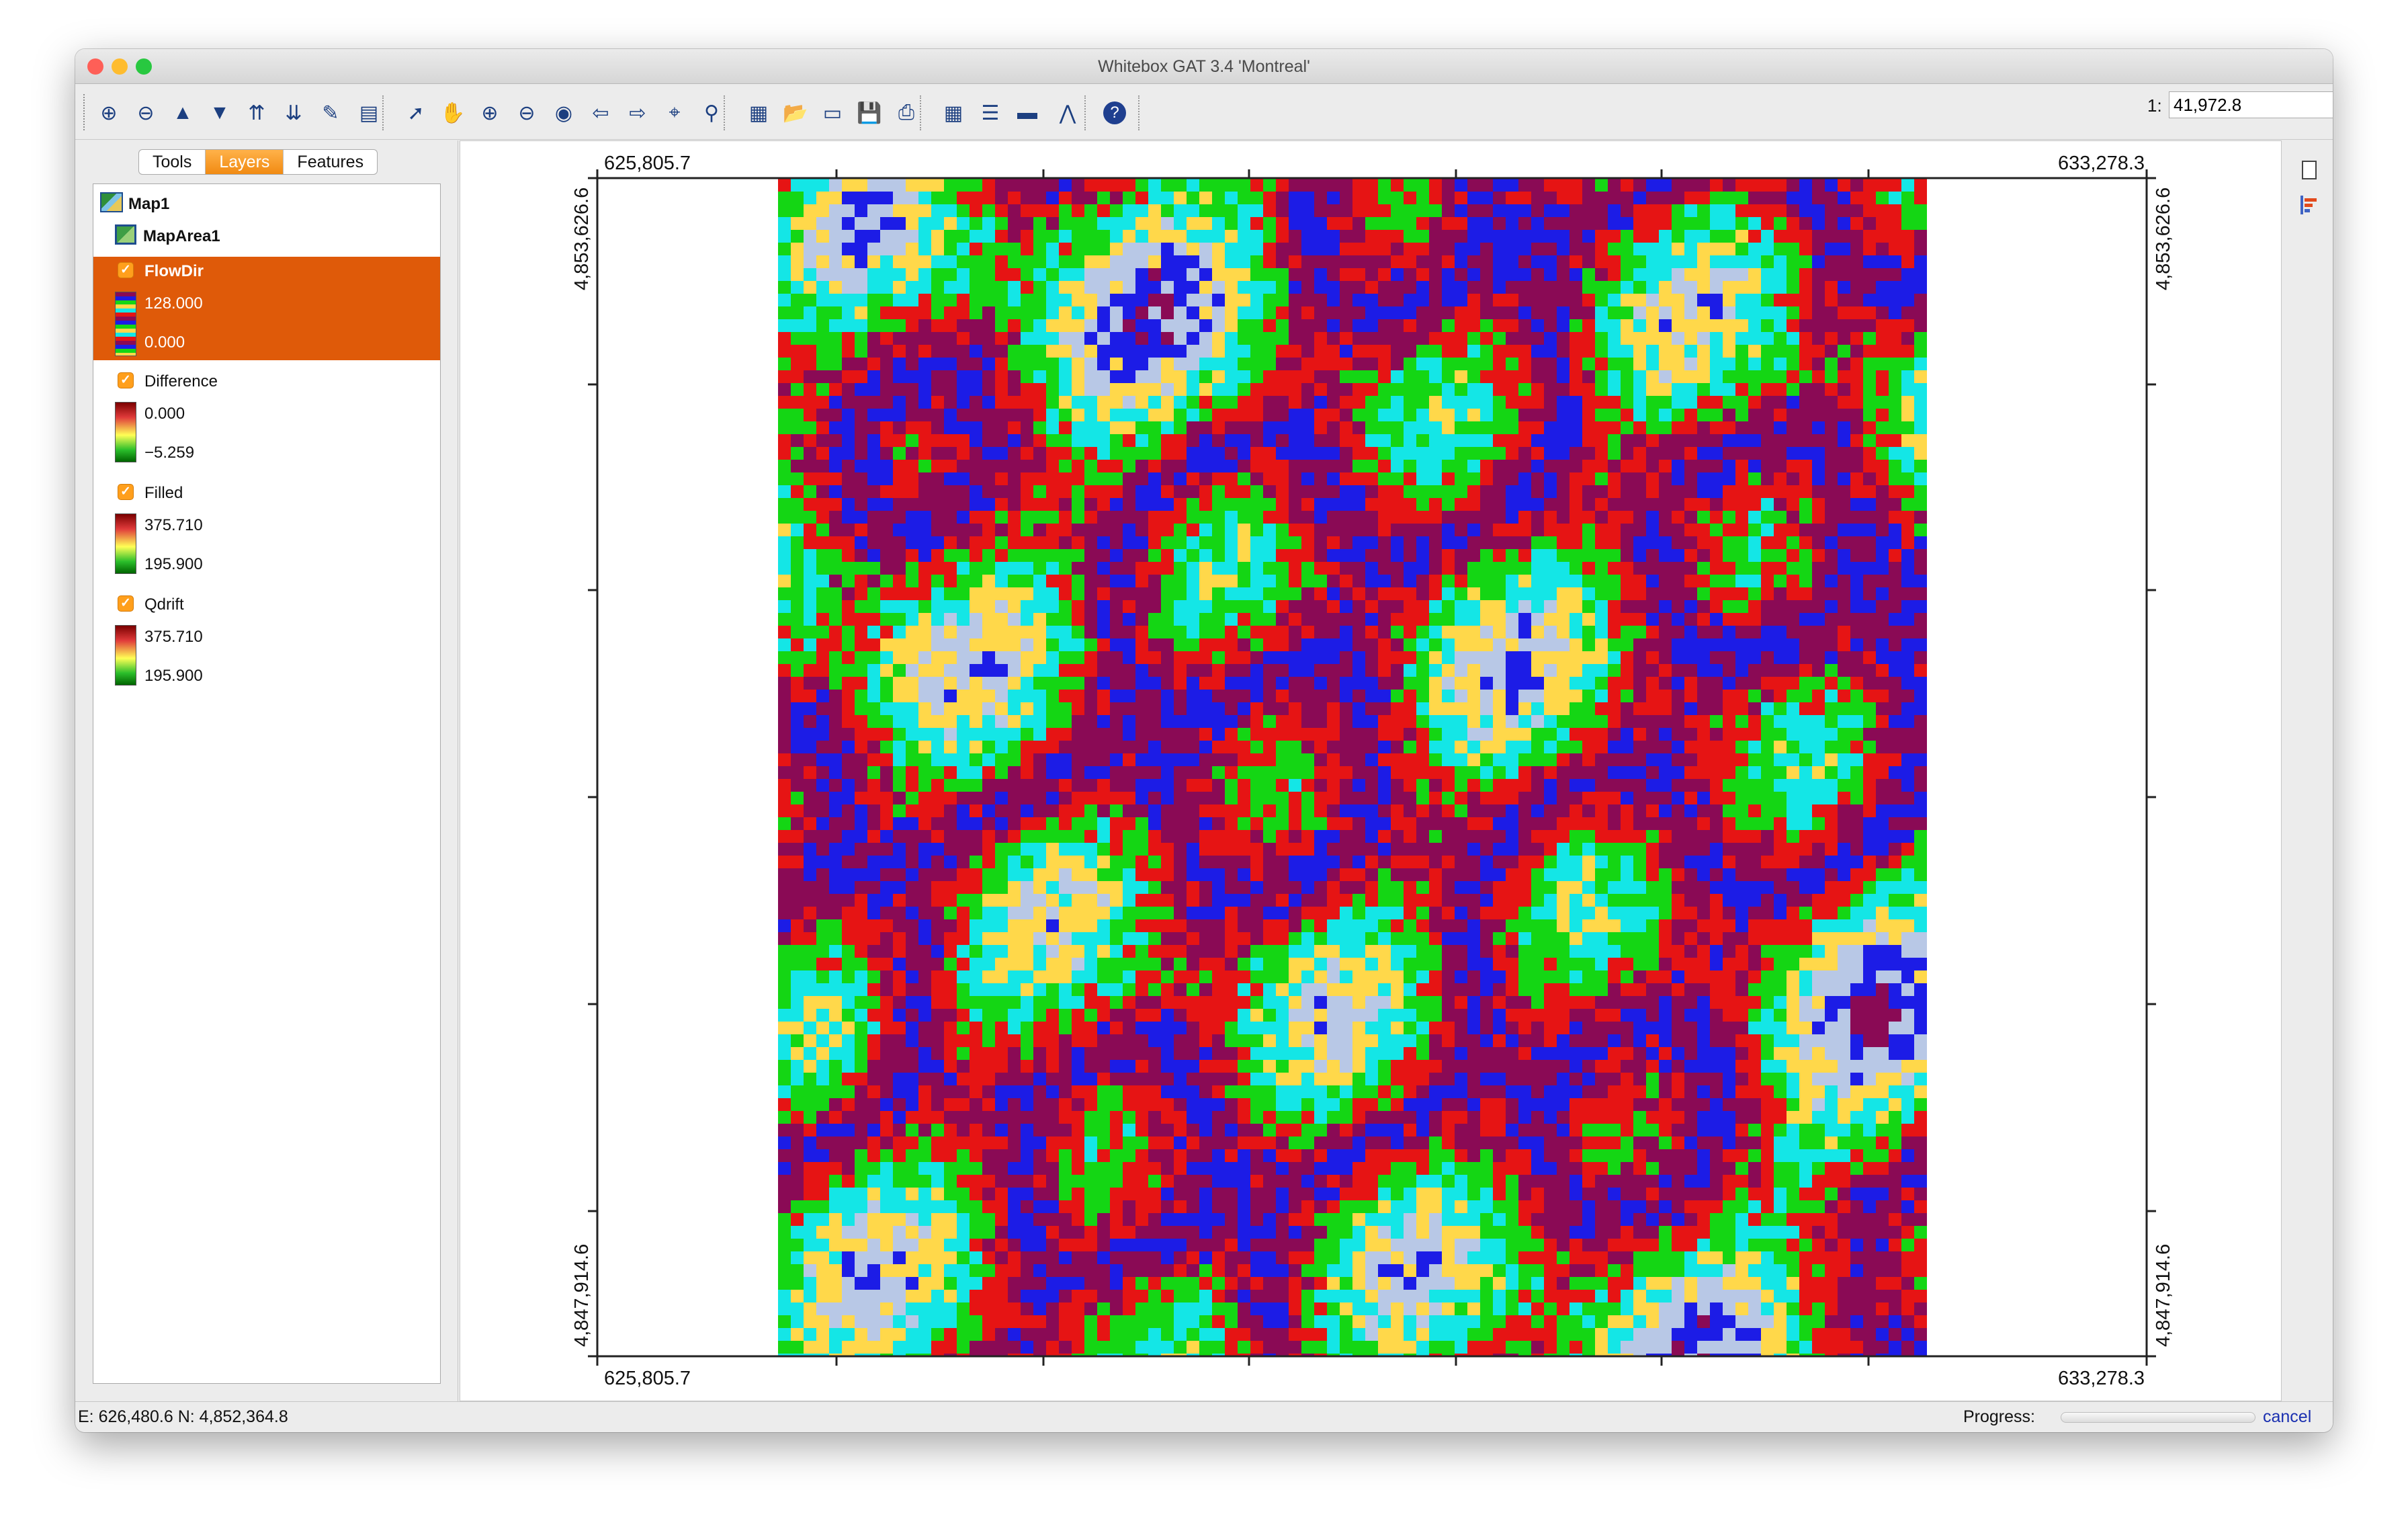 This screenshot has width=2408, height=1531. What do you see at coordinates (600, 113) in the screenshot?
I see `previous-extent-icon: ⇦` at bounding box center [600, 113].